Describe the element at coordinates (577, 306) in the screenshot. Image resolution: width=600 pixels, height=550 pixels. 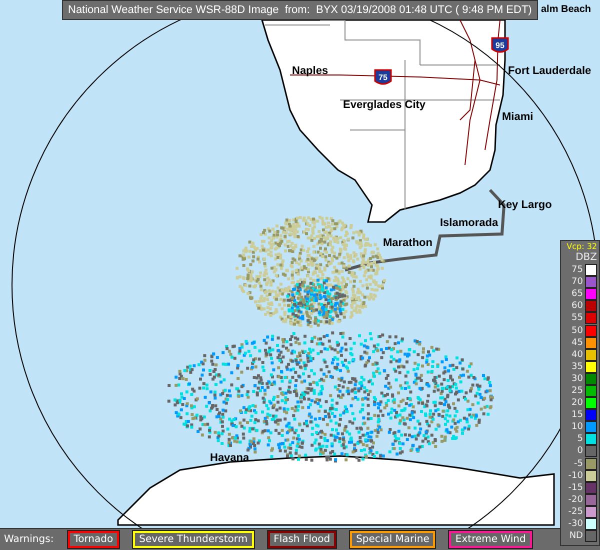
I see `legend-value: 60` at that location.